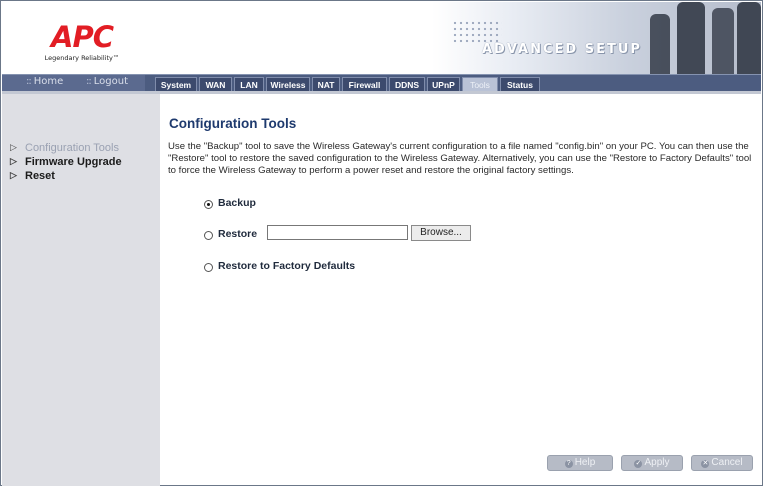  I want to click on tab-firewall: Firewall, so click(364, 84).